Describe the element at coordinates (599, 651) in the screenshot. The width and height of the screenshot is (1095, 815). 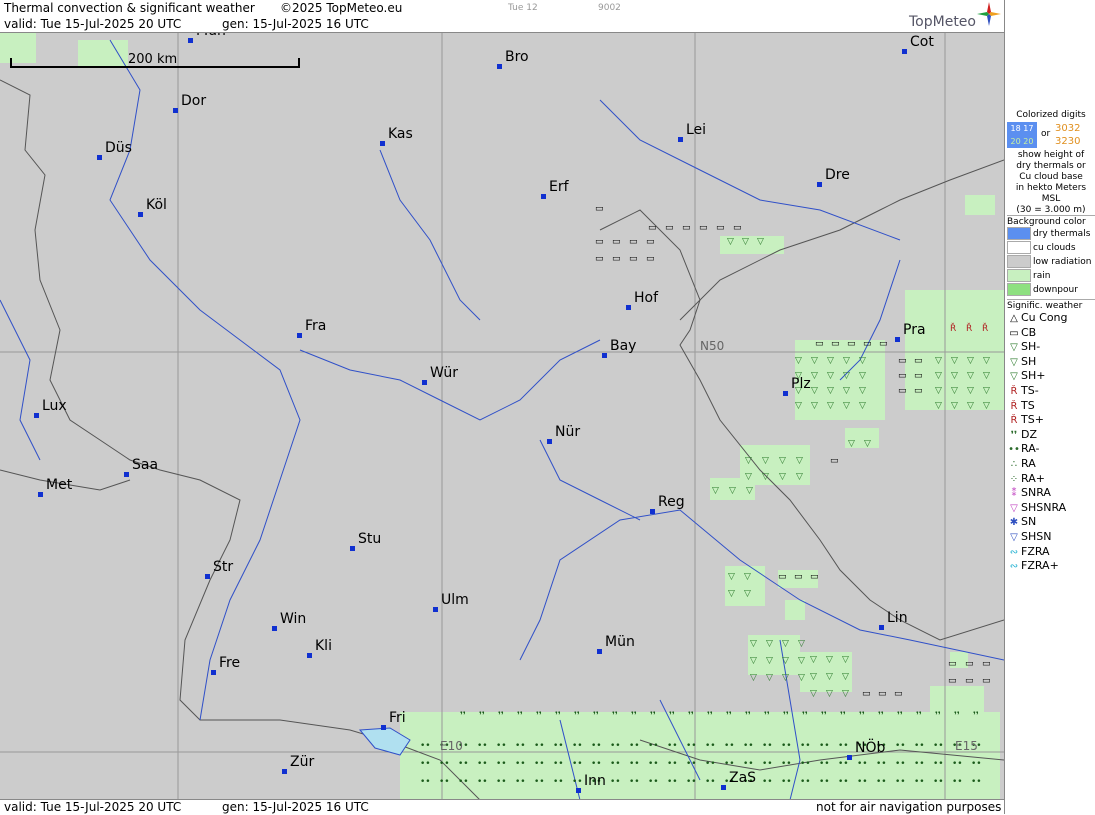
I see `city-marker-mün2` at that location.